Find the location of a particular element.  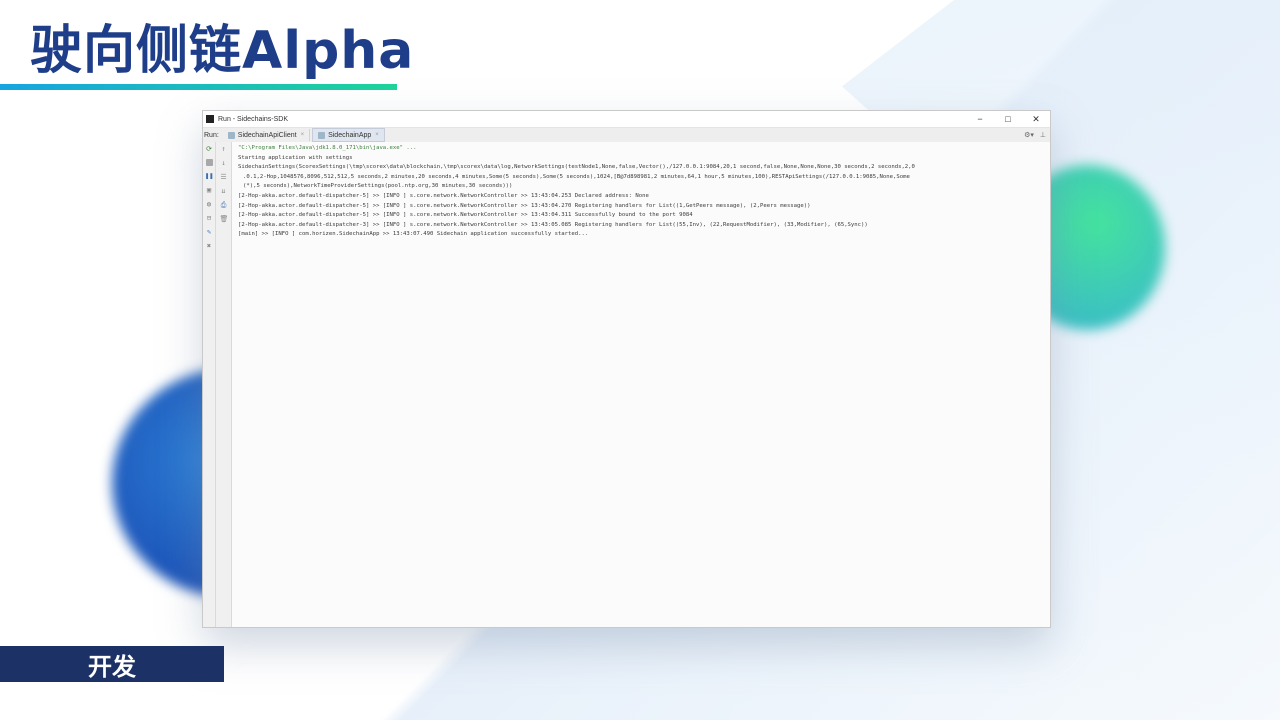

settings-icon: ◍ is located at coordinates (209, 204).